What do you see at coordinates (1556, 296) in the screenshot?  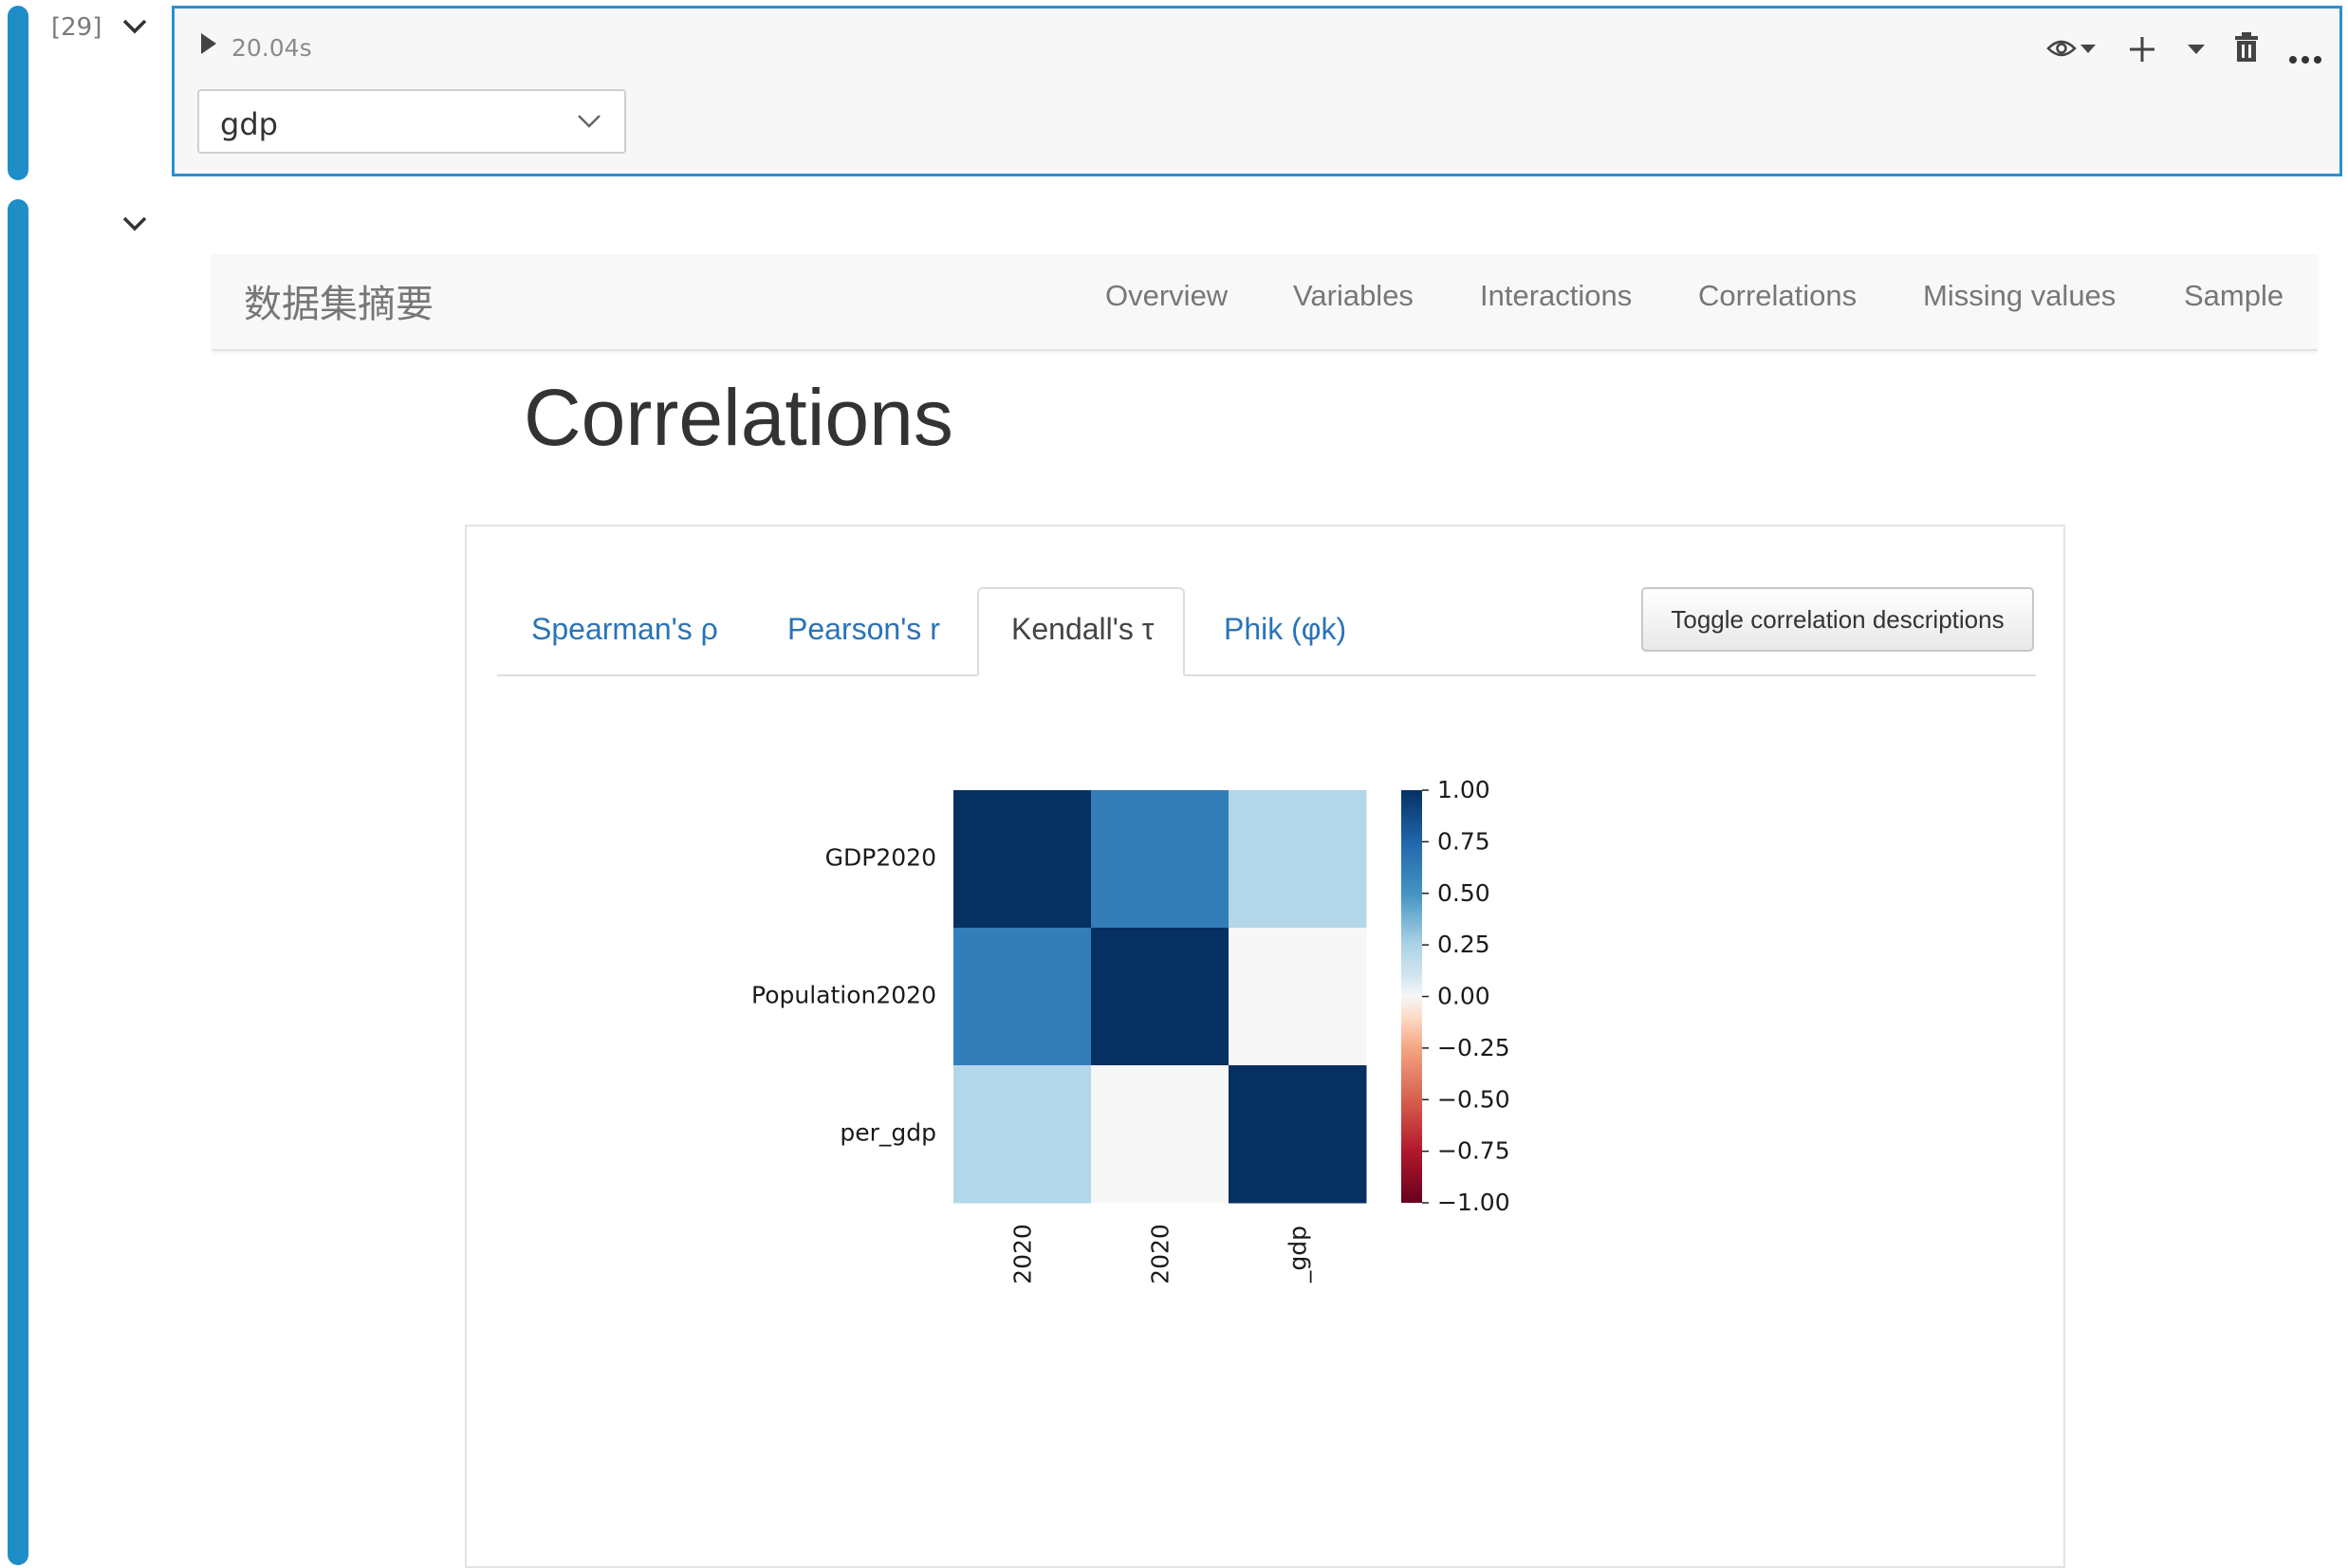 I see `nav-interactions: Interactions` at bounding box center [1556, 296].